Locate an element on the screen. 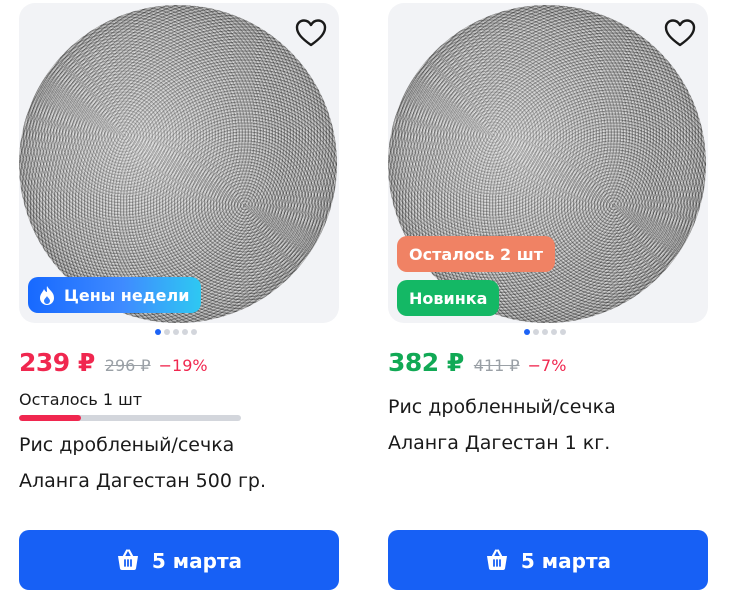 The height and width of the screenshot is (590, 739). stock-left-badge: Осталось 2 шт is located at coordinates (476, 254).